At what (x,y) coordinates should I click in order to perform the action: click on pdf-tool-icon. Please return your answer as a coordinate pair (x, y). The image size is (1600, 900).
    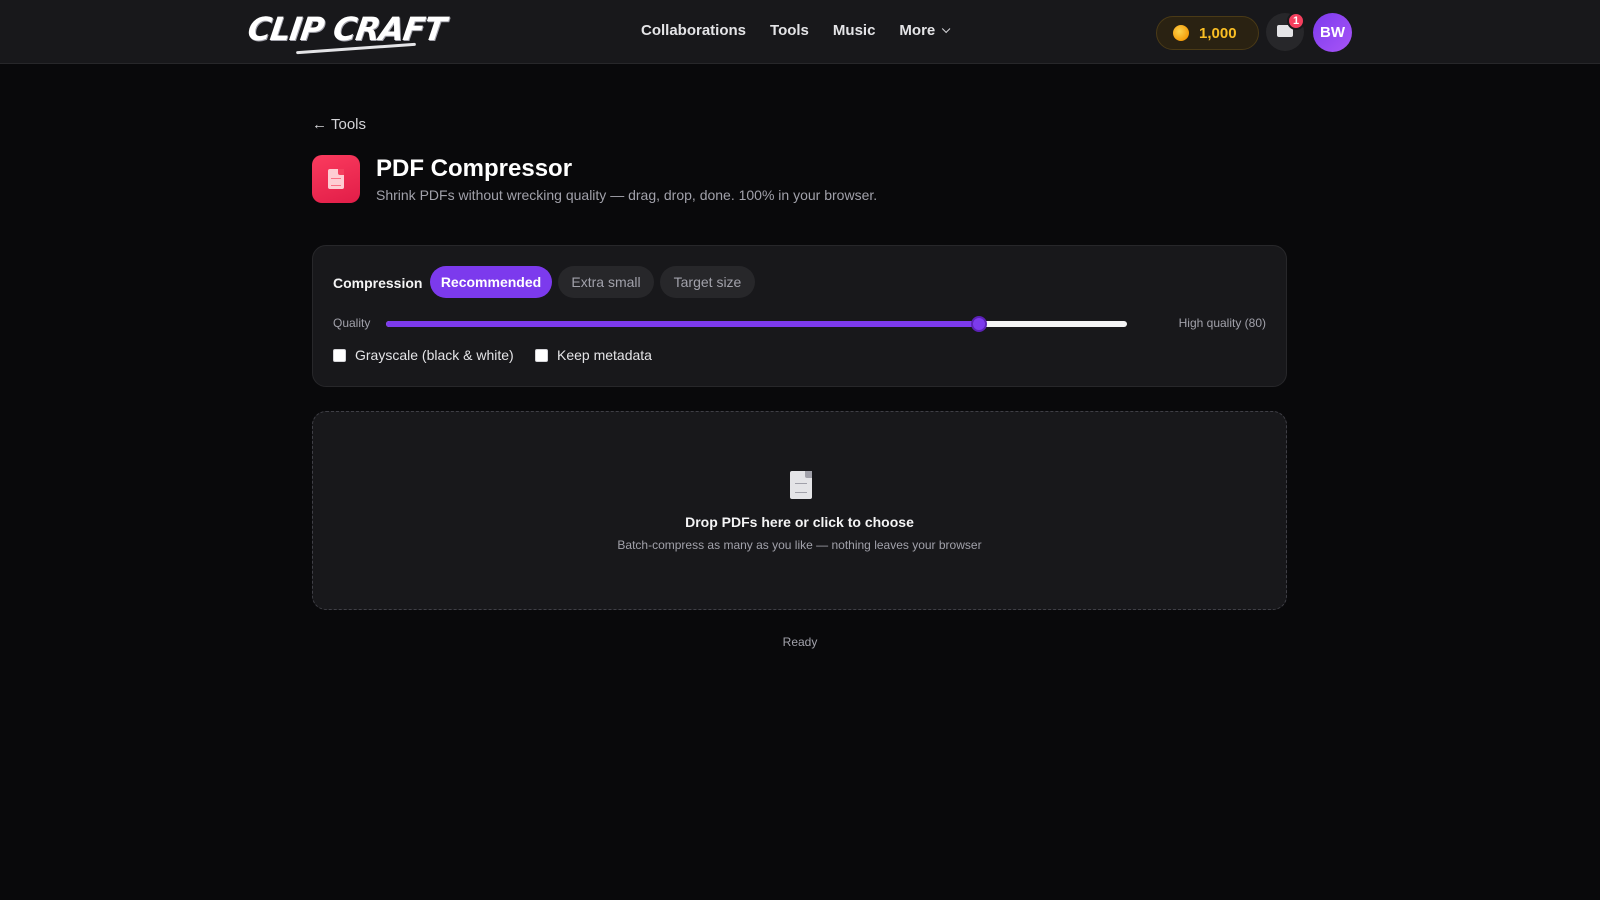
    Looking at the image, I should click on (336, 179).